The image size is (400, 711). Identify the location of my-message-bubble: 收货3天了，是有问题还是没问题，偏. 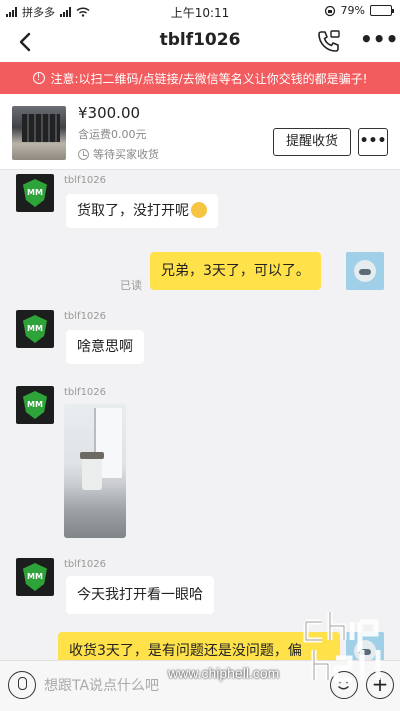
(199, 646).